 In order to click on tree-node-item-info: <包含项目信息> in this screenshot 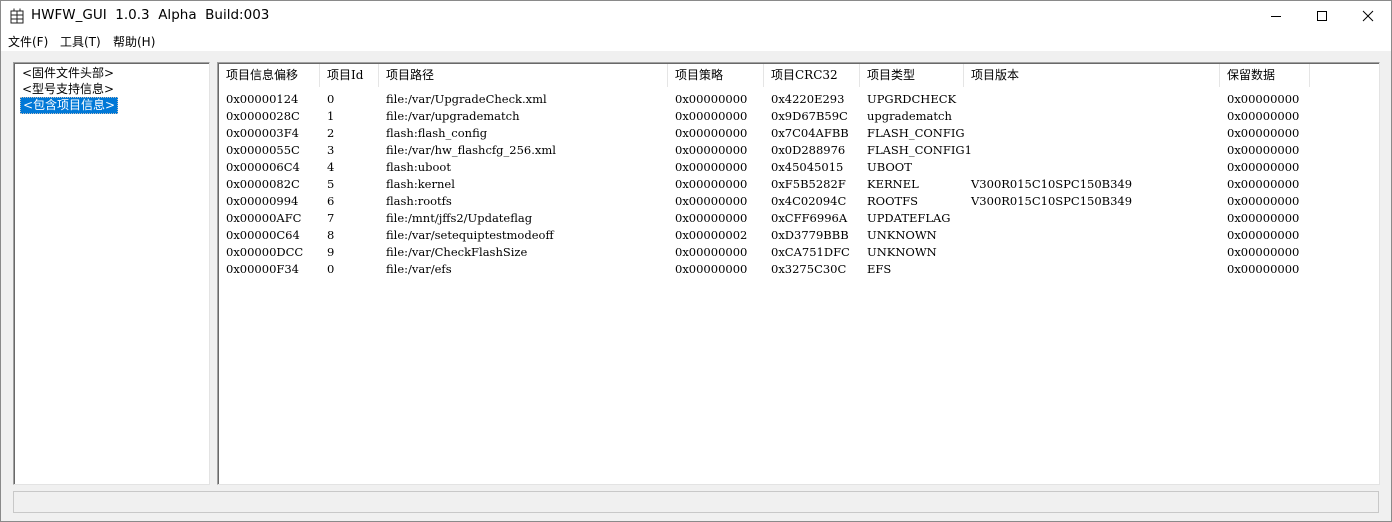, I will do `click(69, 105)`.